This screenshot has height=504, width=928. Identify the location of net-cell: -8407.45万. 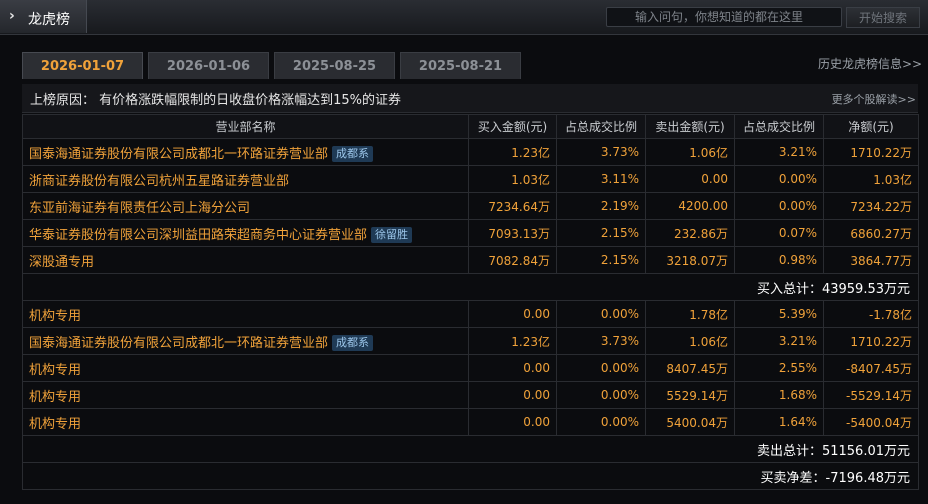
(871, 368).